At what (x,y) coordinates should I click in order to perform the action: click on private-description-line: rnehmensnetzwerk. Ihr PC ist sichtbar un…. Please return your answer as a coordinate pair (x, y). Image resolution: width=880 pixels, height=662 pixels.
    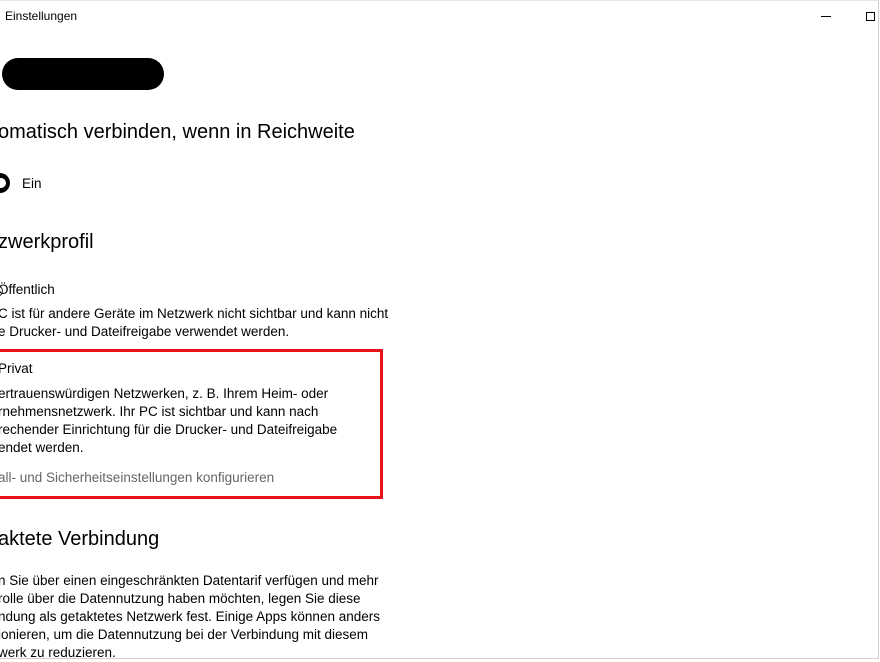
    Looking at the image, I should click on (159, 411).